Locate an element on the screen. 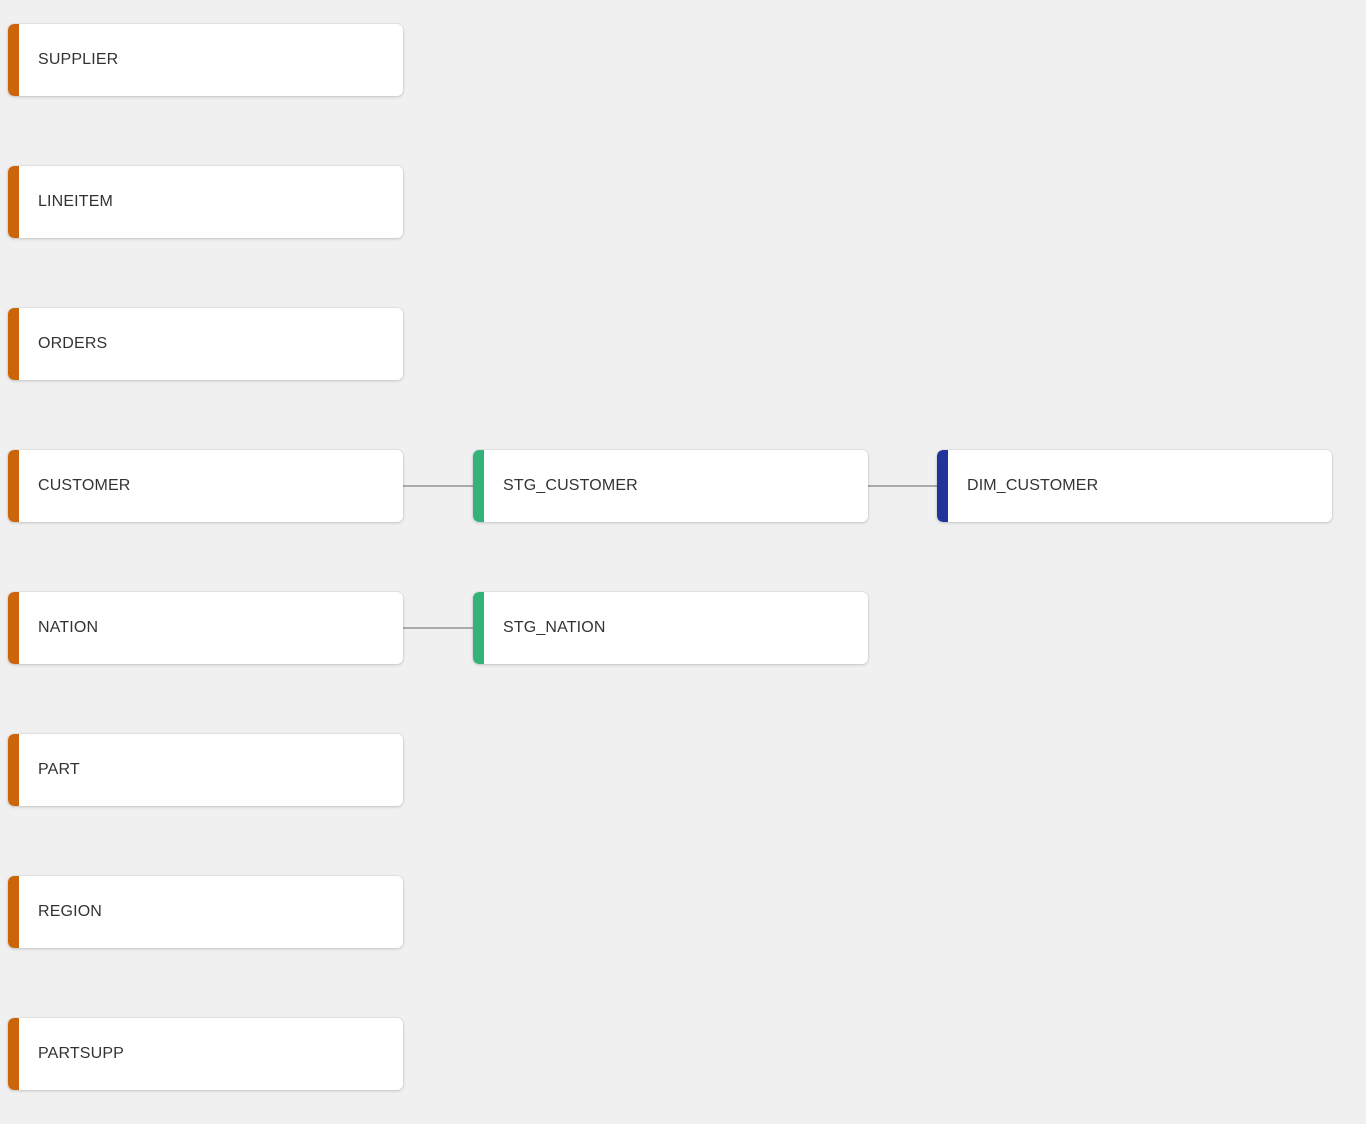 Image resolution: width=1366 pixels, height=1124 pixels. node-label: ORDERS is located at coordinates (73, 344).